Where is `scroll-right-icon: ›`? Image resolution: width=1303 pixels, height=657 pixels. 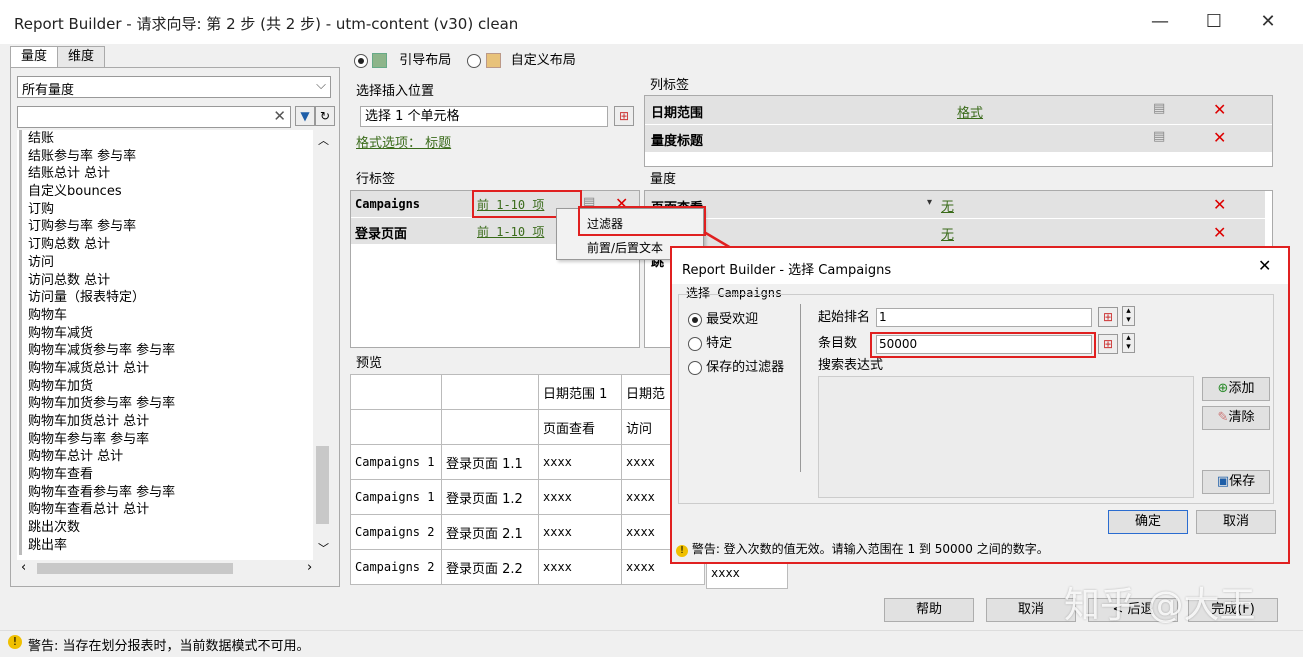 scroll-right-icon: › is located at coordinates (309, 567).